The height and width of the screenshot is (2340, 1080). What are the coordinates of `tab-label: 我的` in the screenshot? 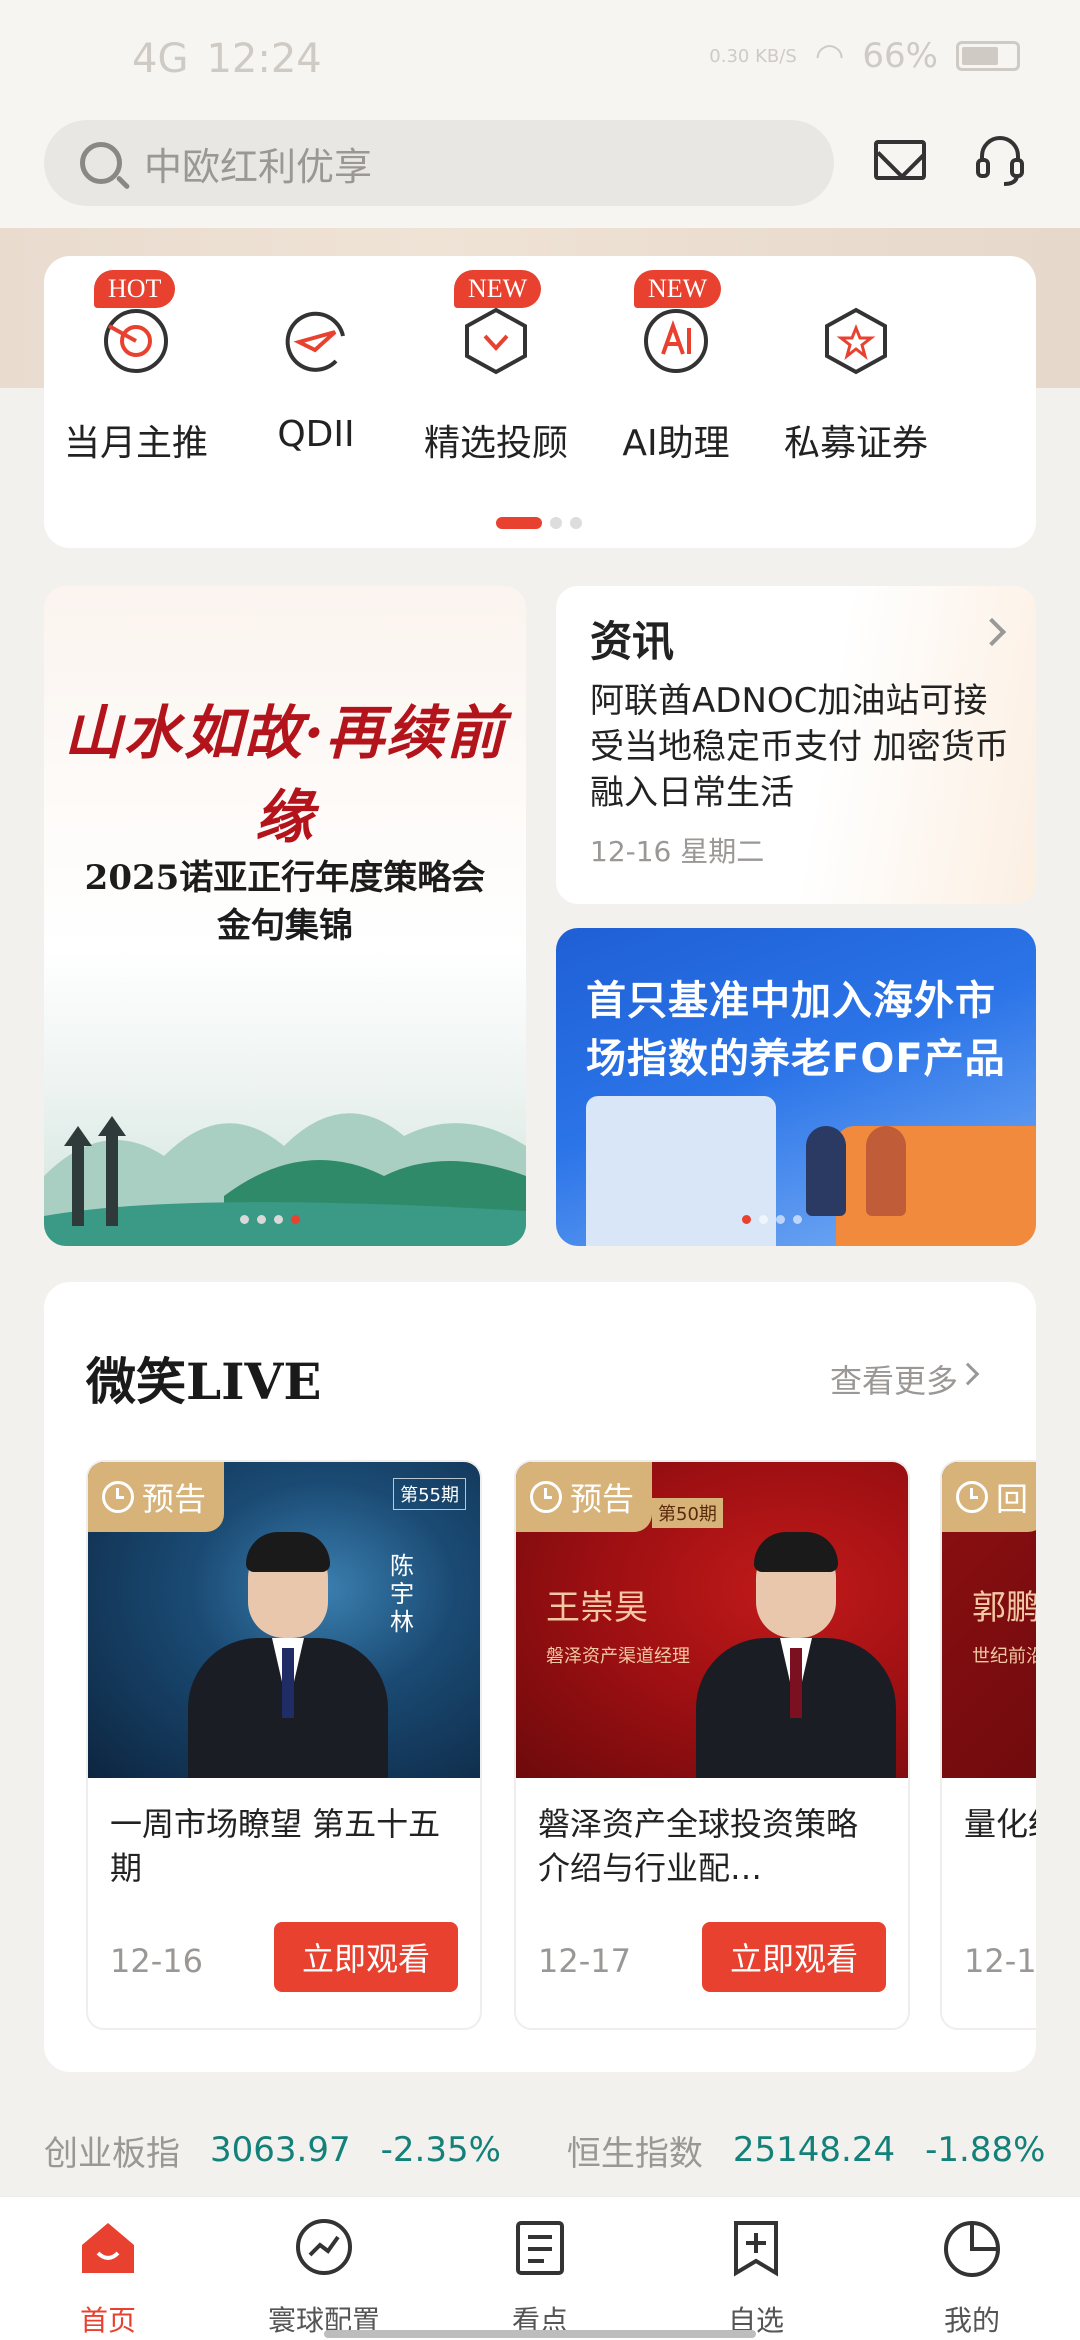 It's located at (971, 2320).